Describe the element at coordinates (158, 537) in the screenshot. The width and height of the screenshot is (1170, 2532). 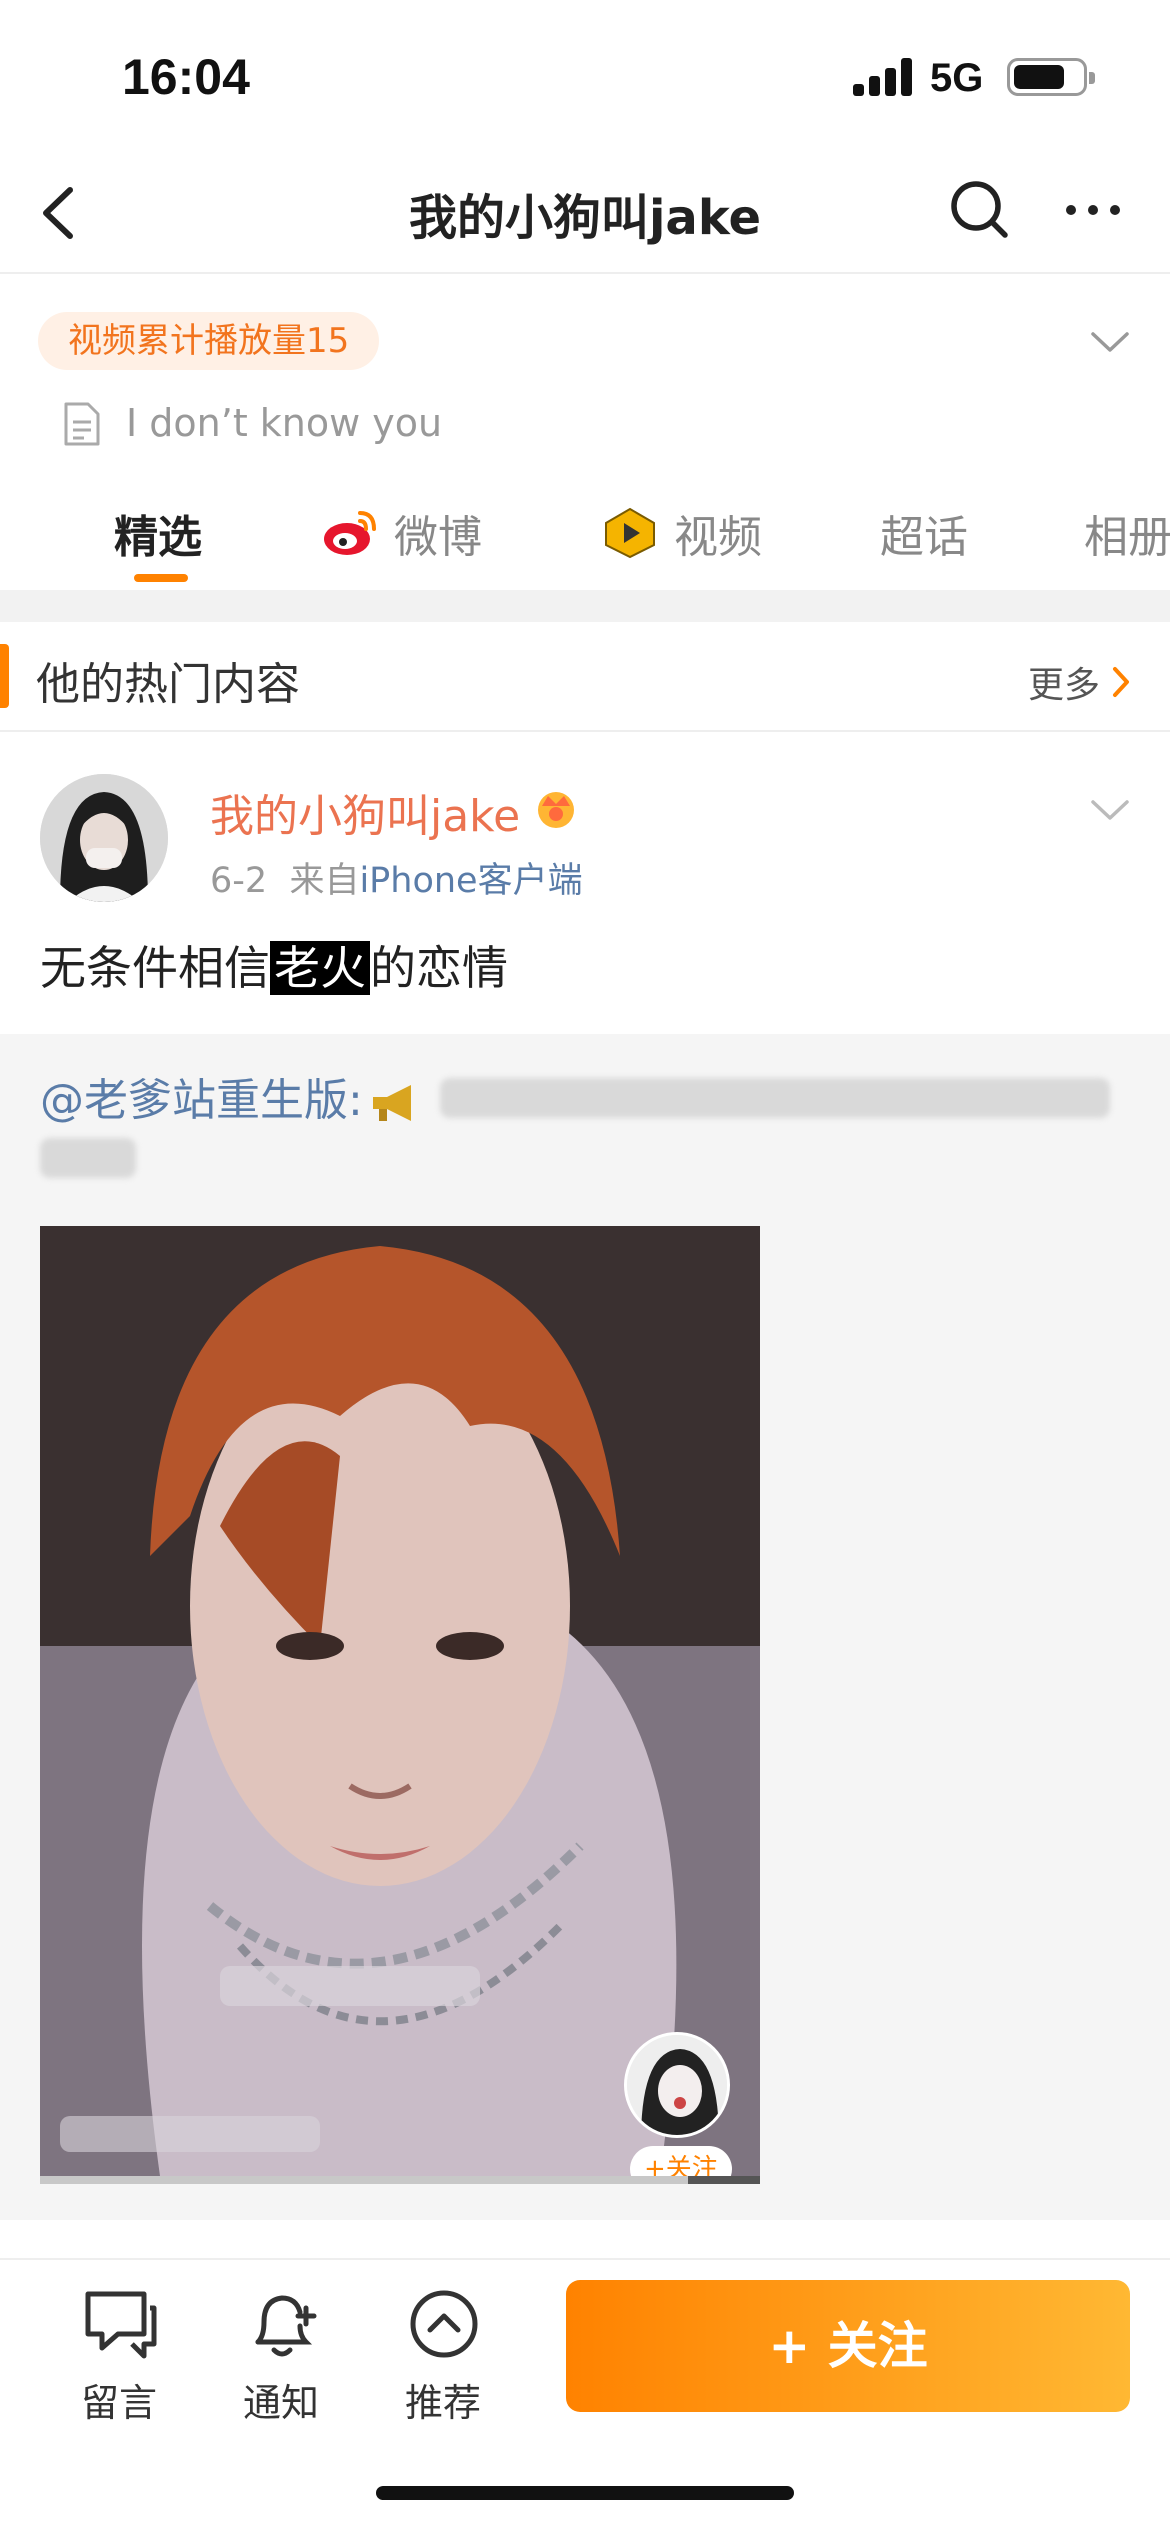
I see `tab-label: 精选` at that location.